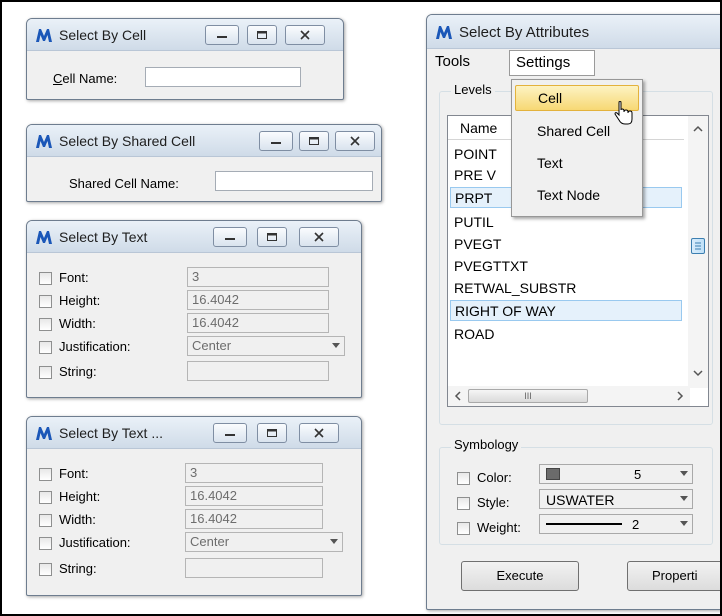 The height and width of the screenshot is (616, 722). I want to click on vertical-scrollbar, so click(698, 252).